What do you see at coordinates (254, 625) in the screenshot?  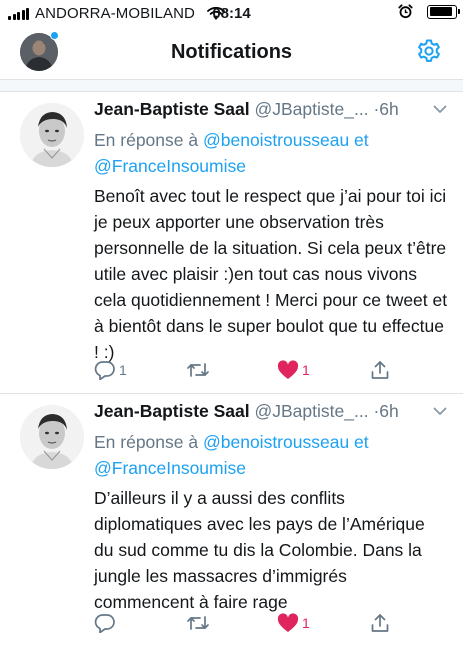 I see `tweet-actions: 1` at bounding box center [254, 625].